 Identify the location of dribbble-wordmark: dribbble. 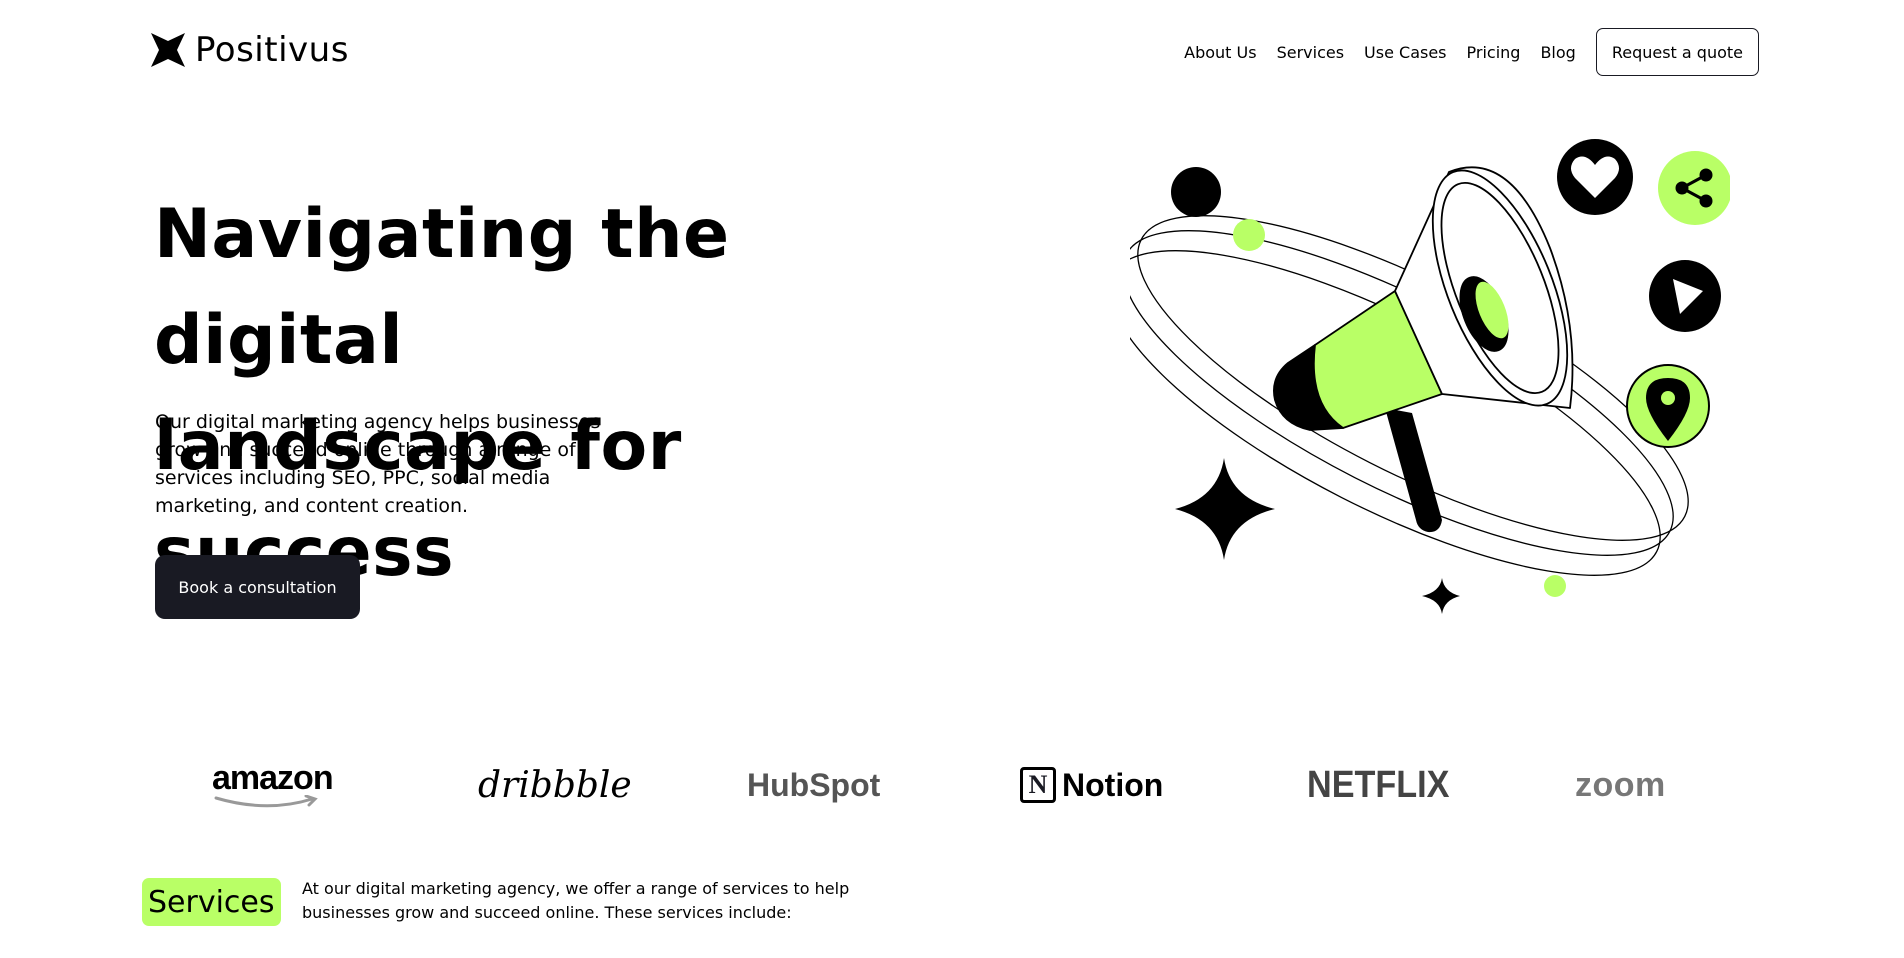
(555, 785).